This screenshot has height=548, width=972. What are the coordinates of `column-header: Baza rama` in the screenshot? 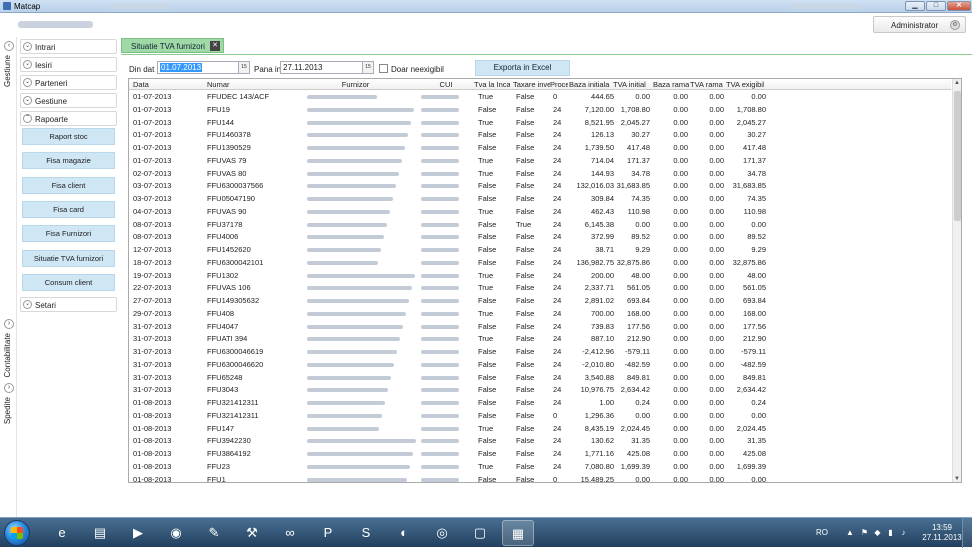 It's located at (671, 84).